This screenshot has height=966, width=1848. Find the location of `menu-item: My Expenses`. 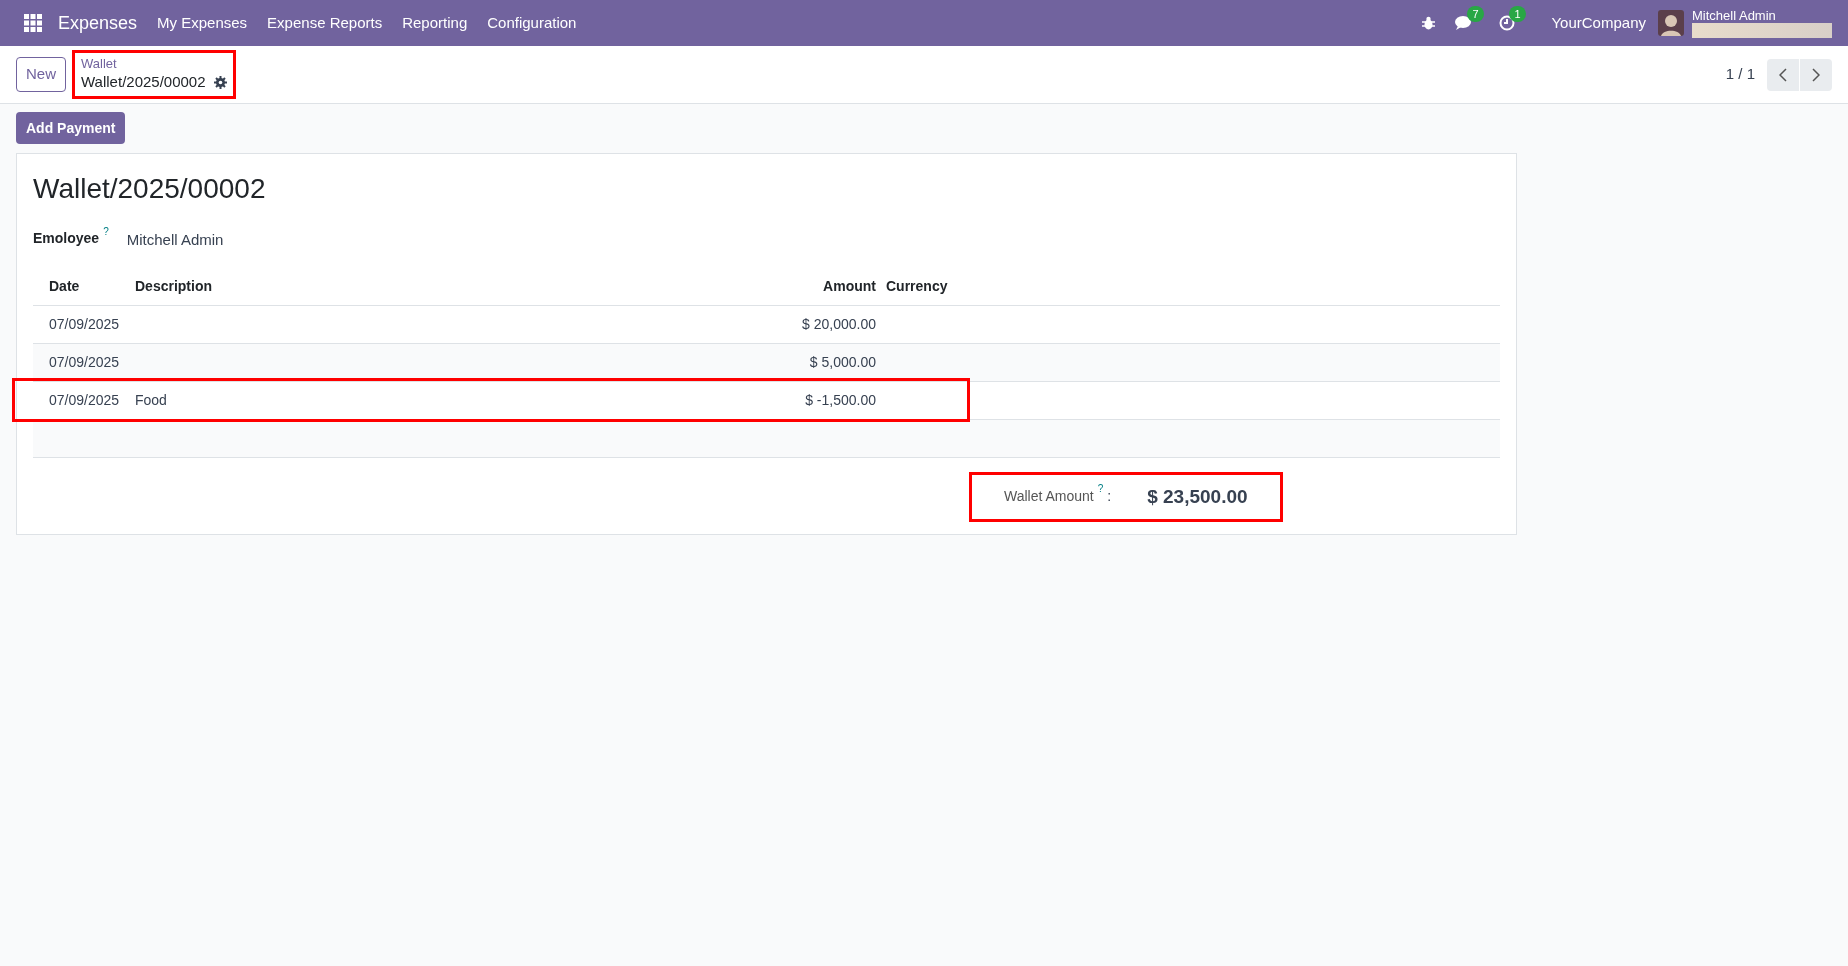

menu-item: My Expenses is located at coordinates (202, 23).